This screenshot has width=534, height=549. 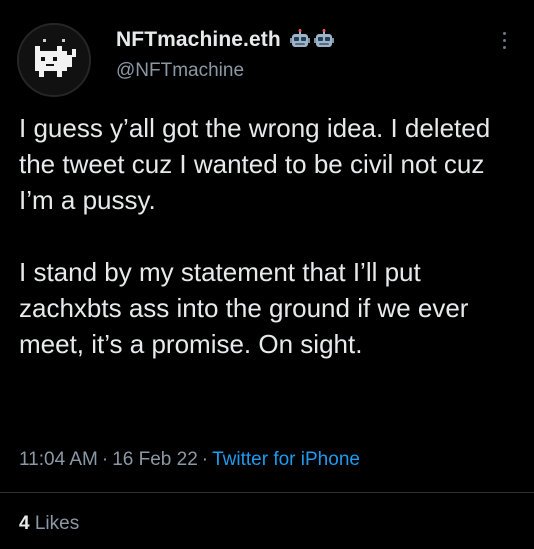 What do you see at coordinates (312, 40) in the screenshot?
I see `name-emojis` at bounding box center [312, 40].